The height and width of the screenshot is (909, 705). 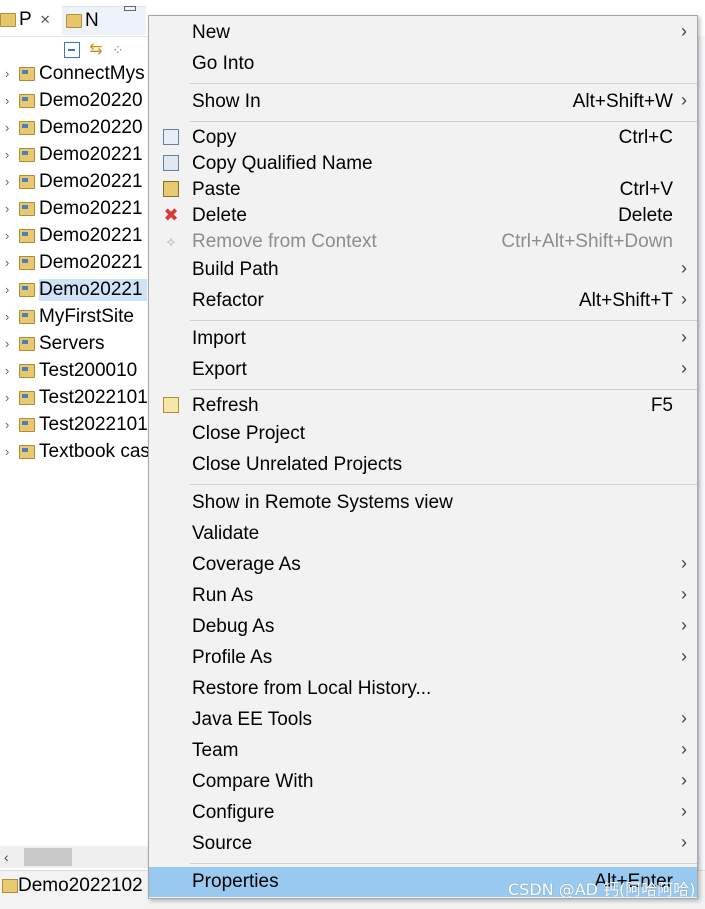 What do you see at coordinates (223, 63) in the screenshot?
I see `menu-item-label: Go Into` at bounding box center [223, 63].